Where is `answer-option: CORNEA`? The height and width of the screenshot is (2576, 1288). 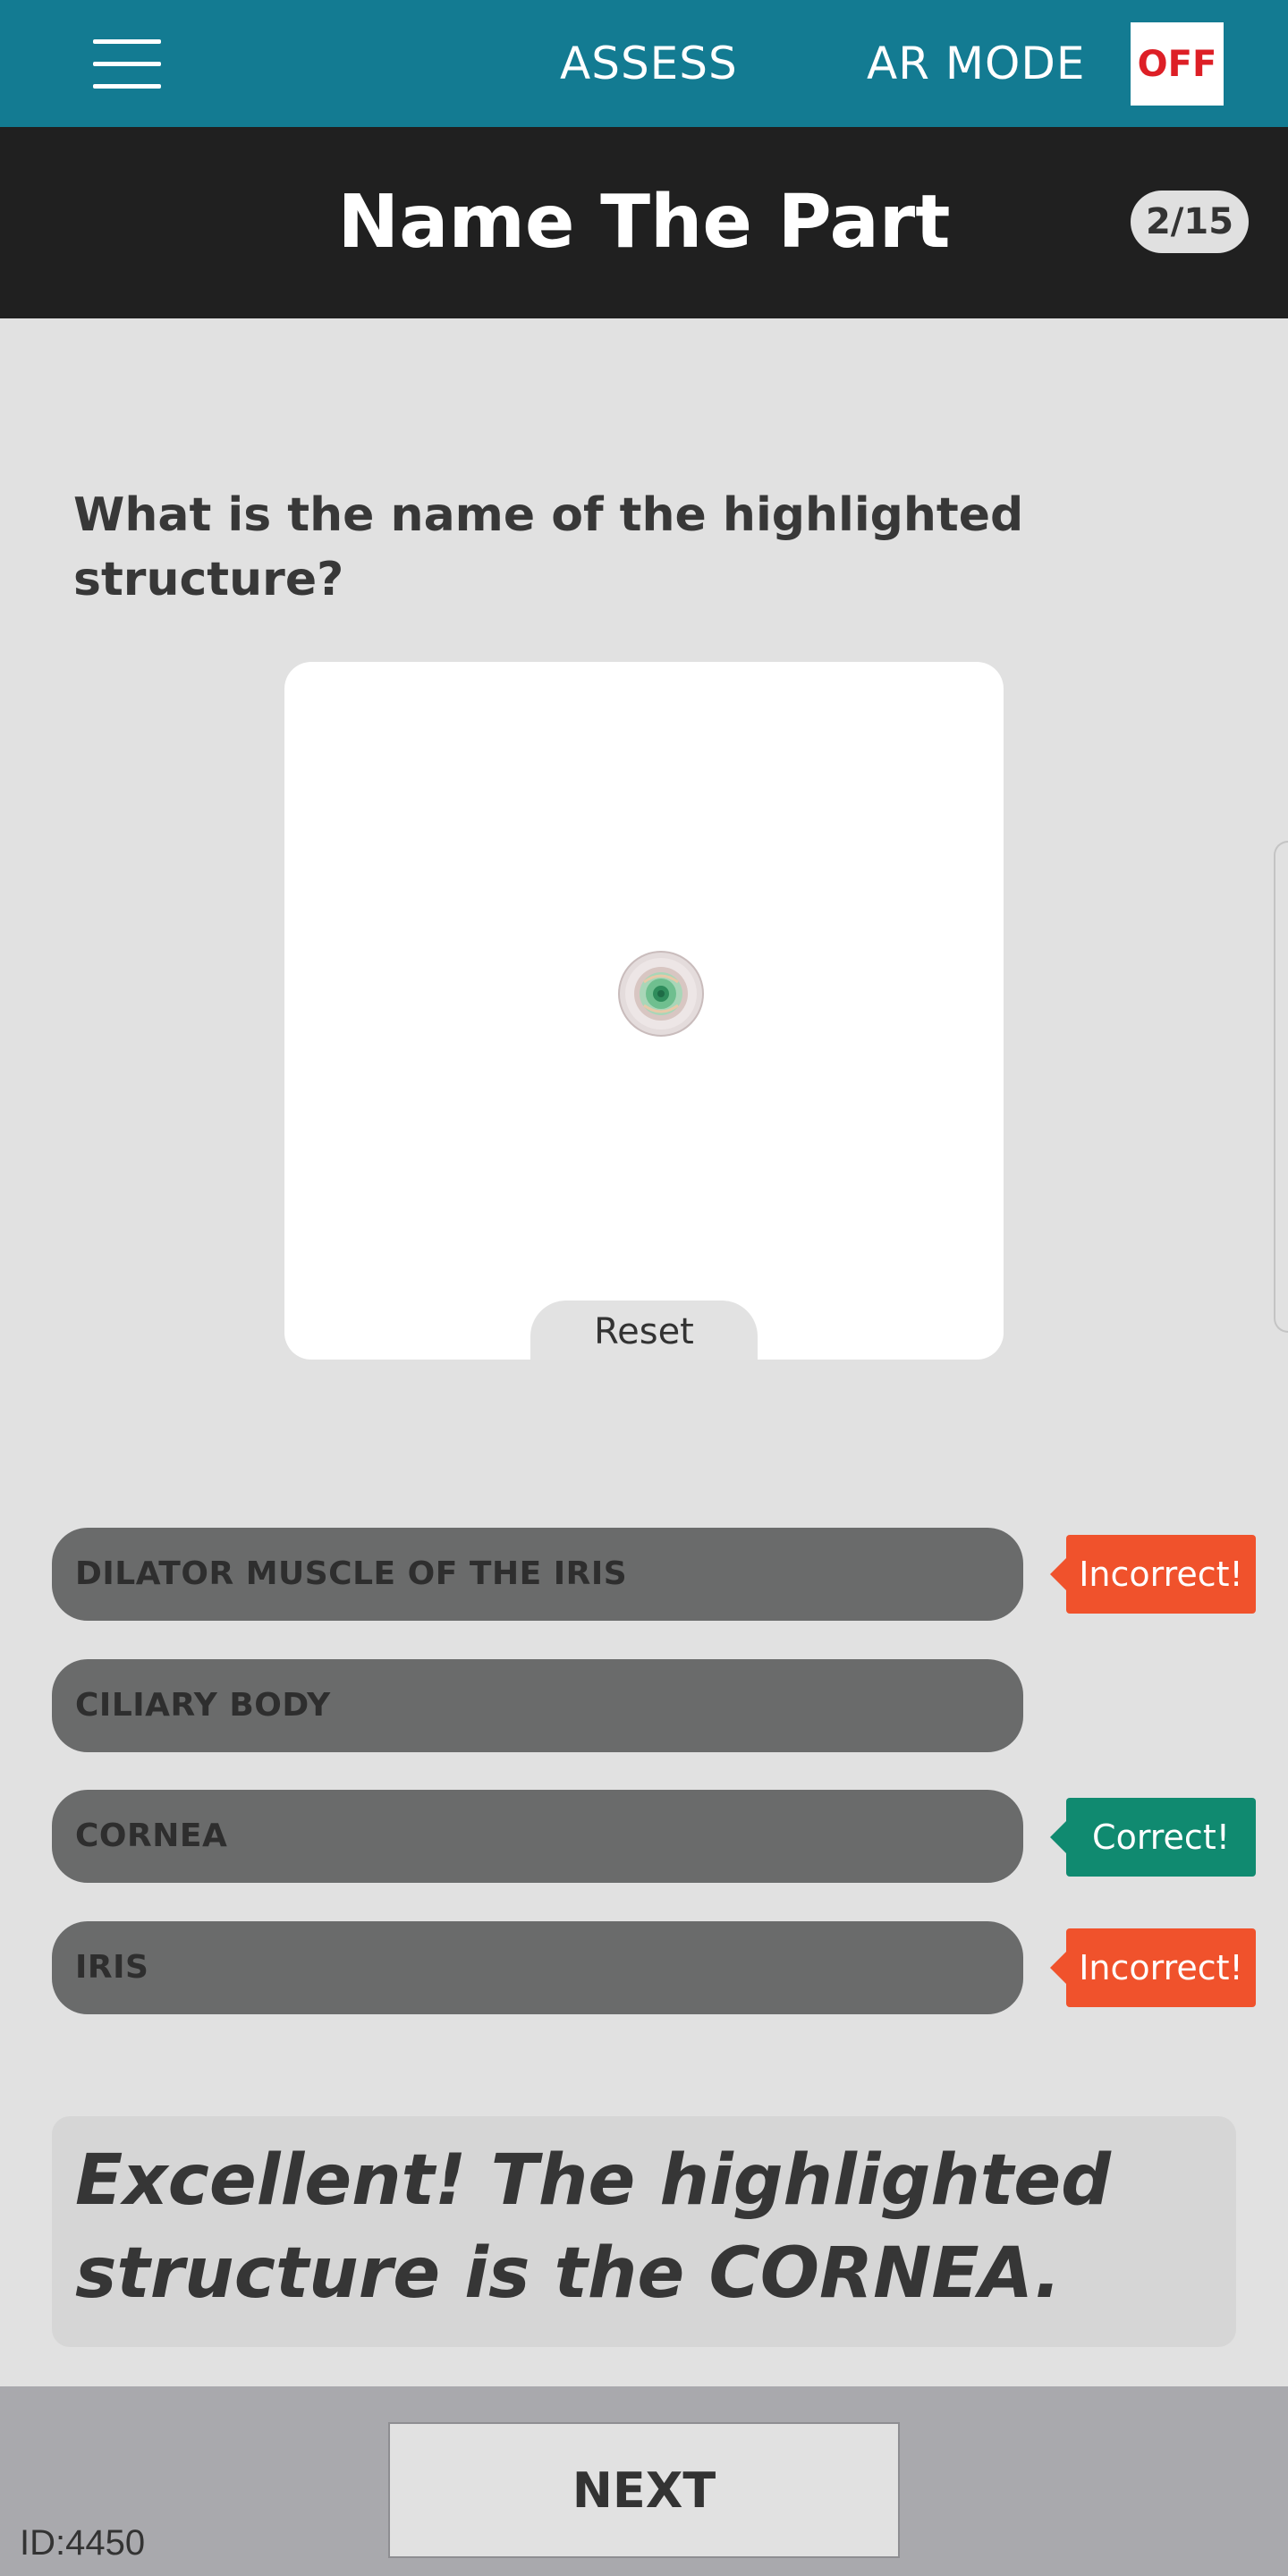 answer-option: CORNEA is located at coordinates (537, 1836).